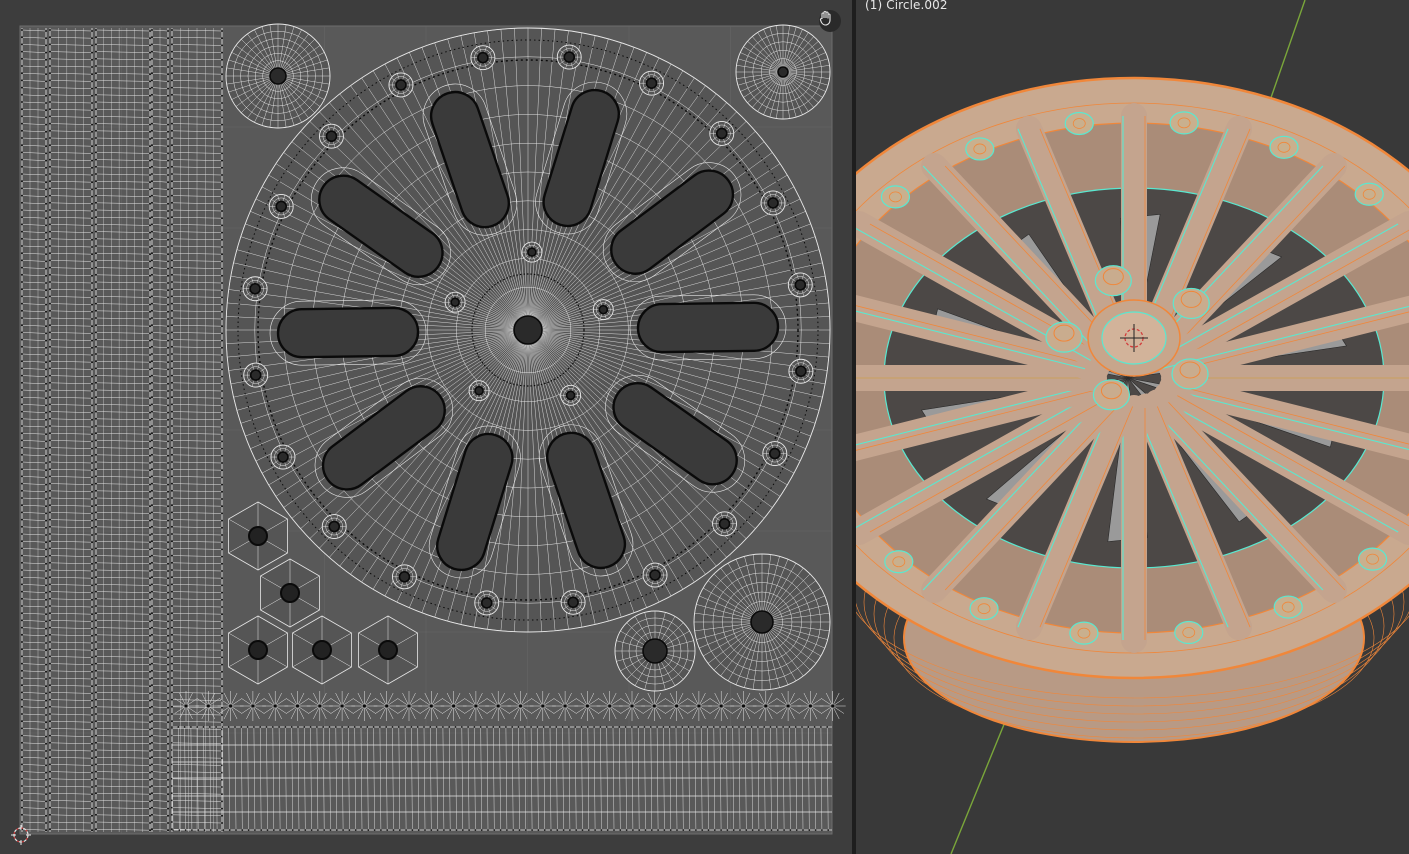  What do you see at coordinates (1285, 56) in the screenshot?
I see `z-axis-line-top` at bounding box center [1285, 56].